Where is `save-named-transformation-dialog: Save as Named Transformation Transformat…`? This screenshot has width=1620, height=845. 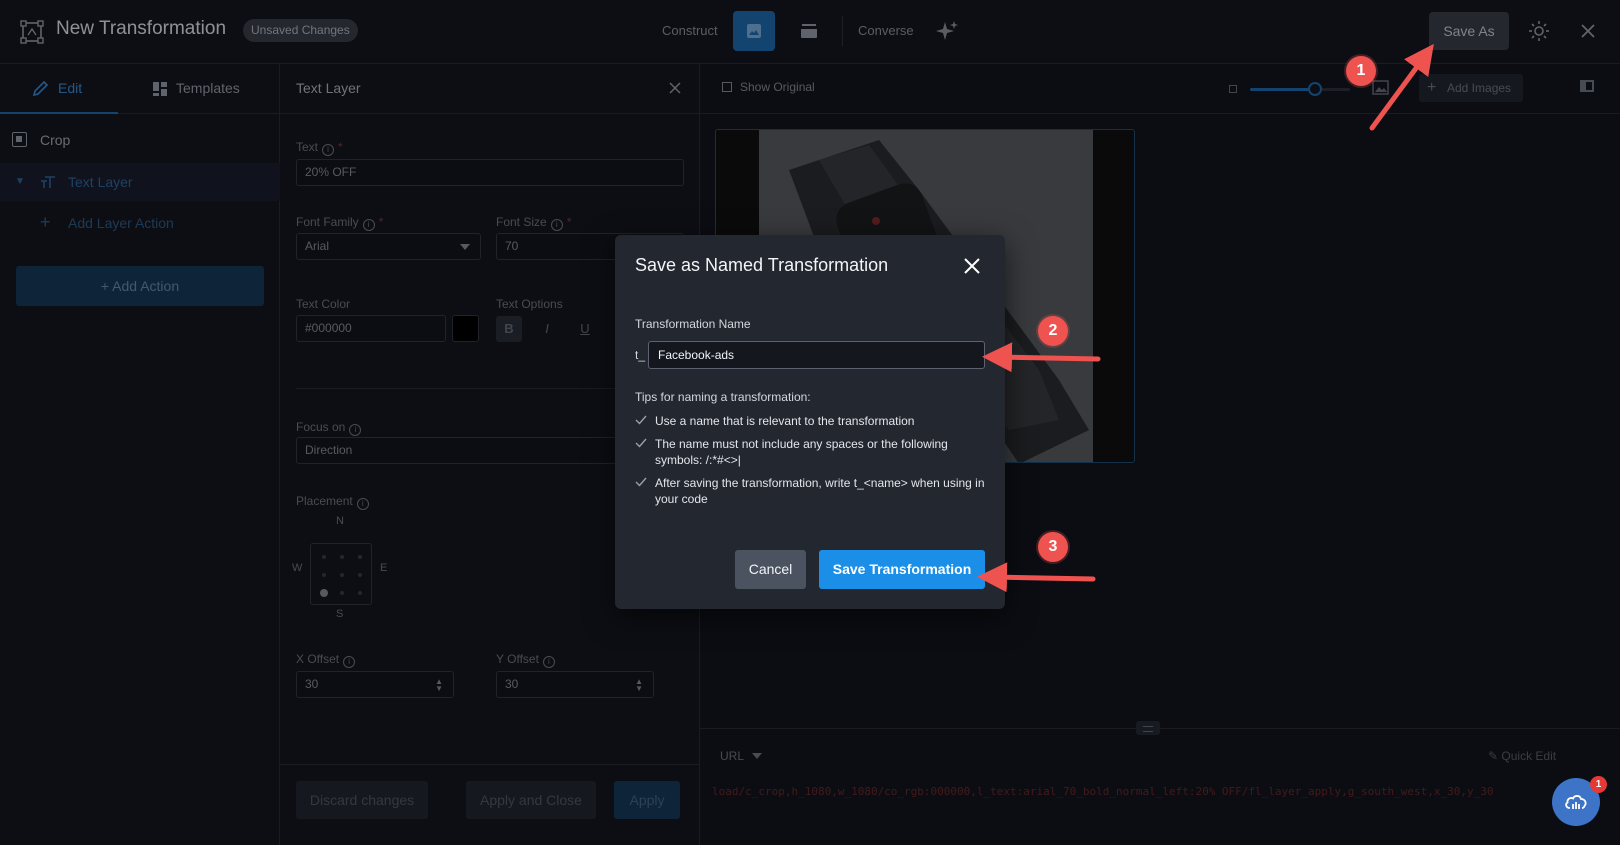 save-named-transformation-dialog: Save as Named Transformation Transformat… is located at coordinates (810, 422).